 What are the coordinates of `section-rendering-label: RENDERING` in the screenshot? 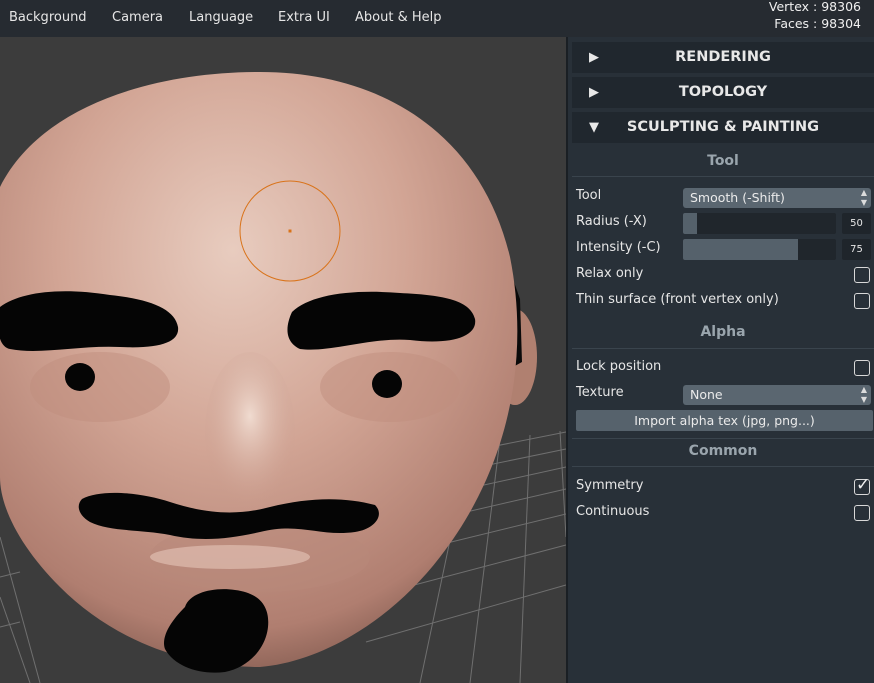 It's located at (723, 57).